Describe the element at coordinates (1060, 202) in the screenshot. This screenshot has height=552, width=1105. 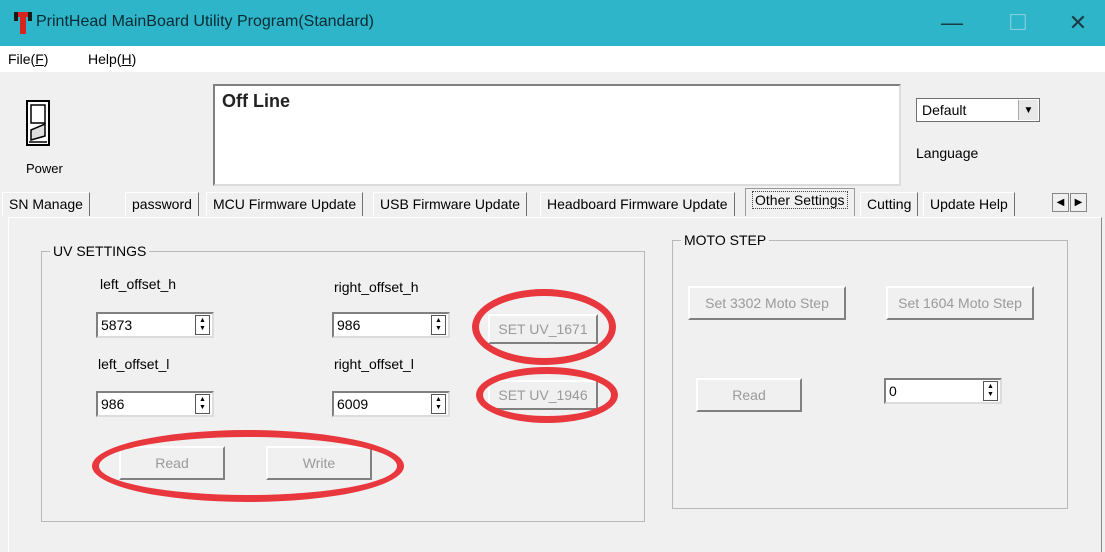
I see `tab-scroll-left-icon: ◀` at that location.